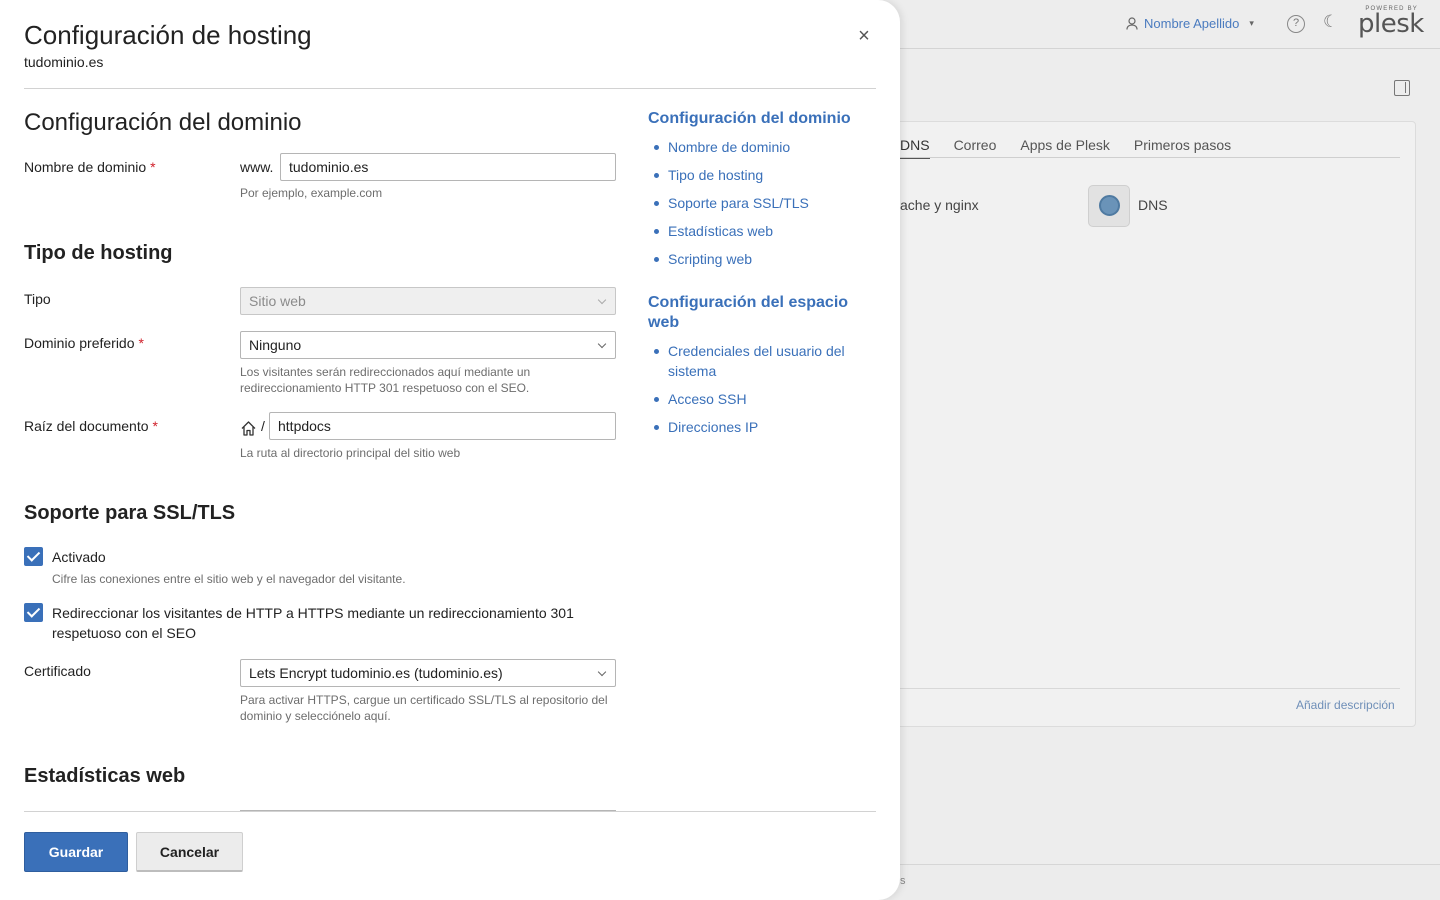 The width and height of the screenshot is (1440, 900). I want to click on www-prefix: www., so click(257, 167).